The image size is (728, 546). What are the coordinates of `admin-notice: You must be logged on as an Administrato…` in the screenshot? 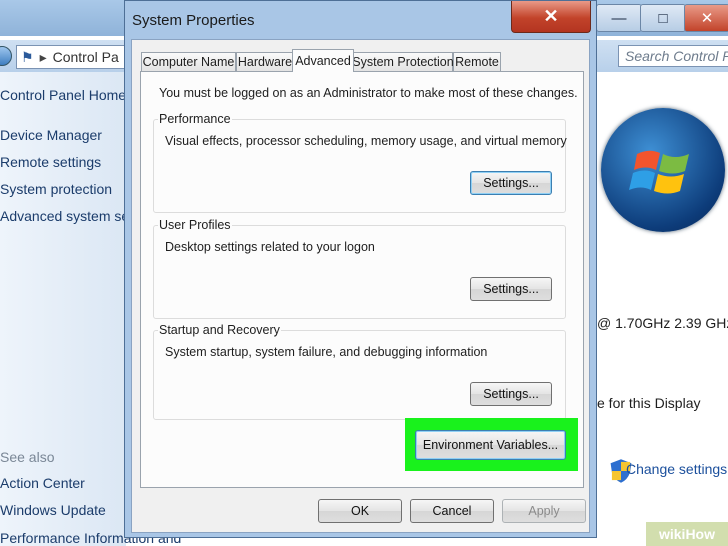 It's located at (368, 93).